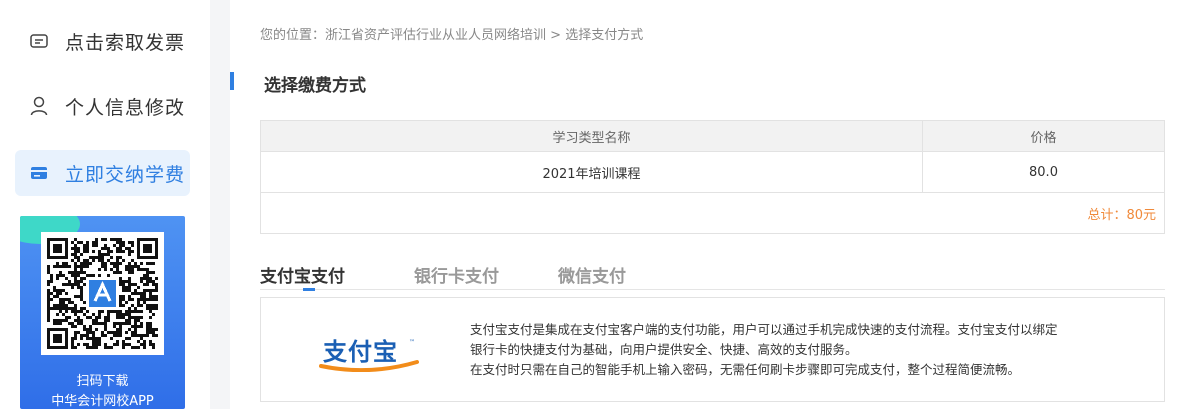 This screenshot has height=409, width=1189. Describe the element at coordinates (39, 173) in the screenshot. I see `card-icon` at that location.